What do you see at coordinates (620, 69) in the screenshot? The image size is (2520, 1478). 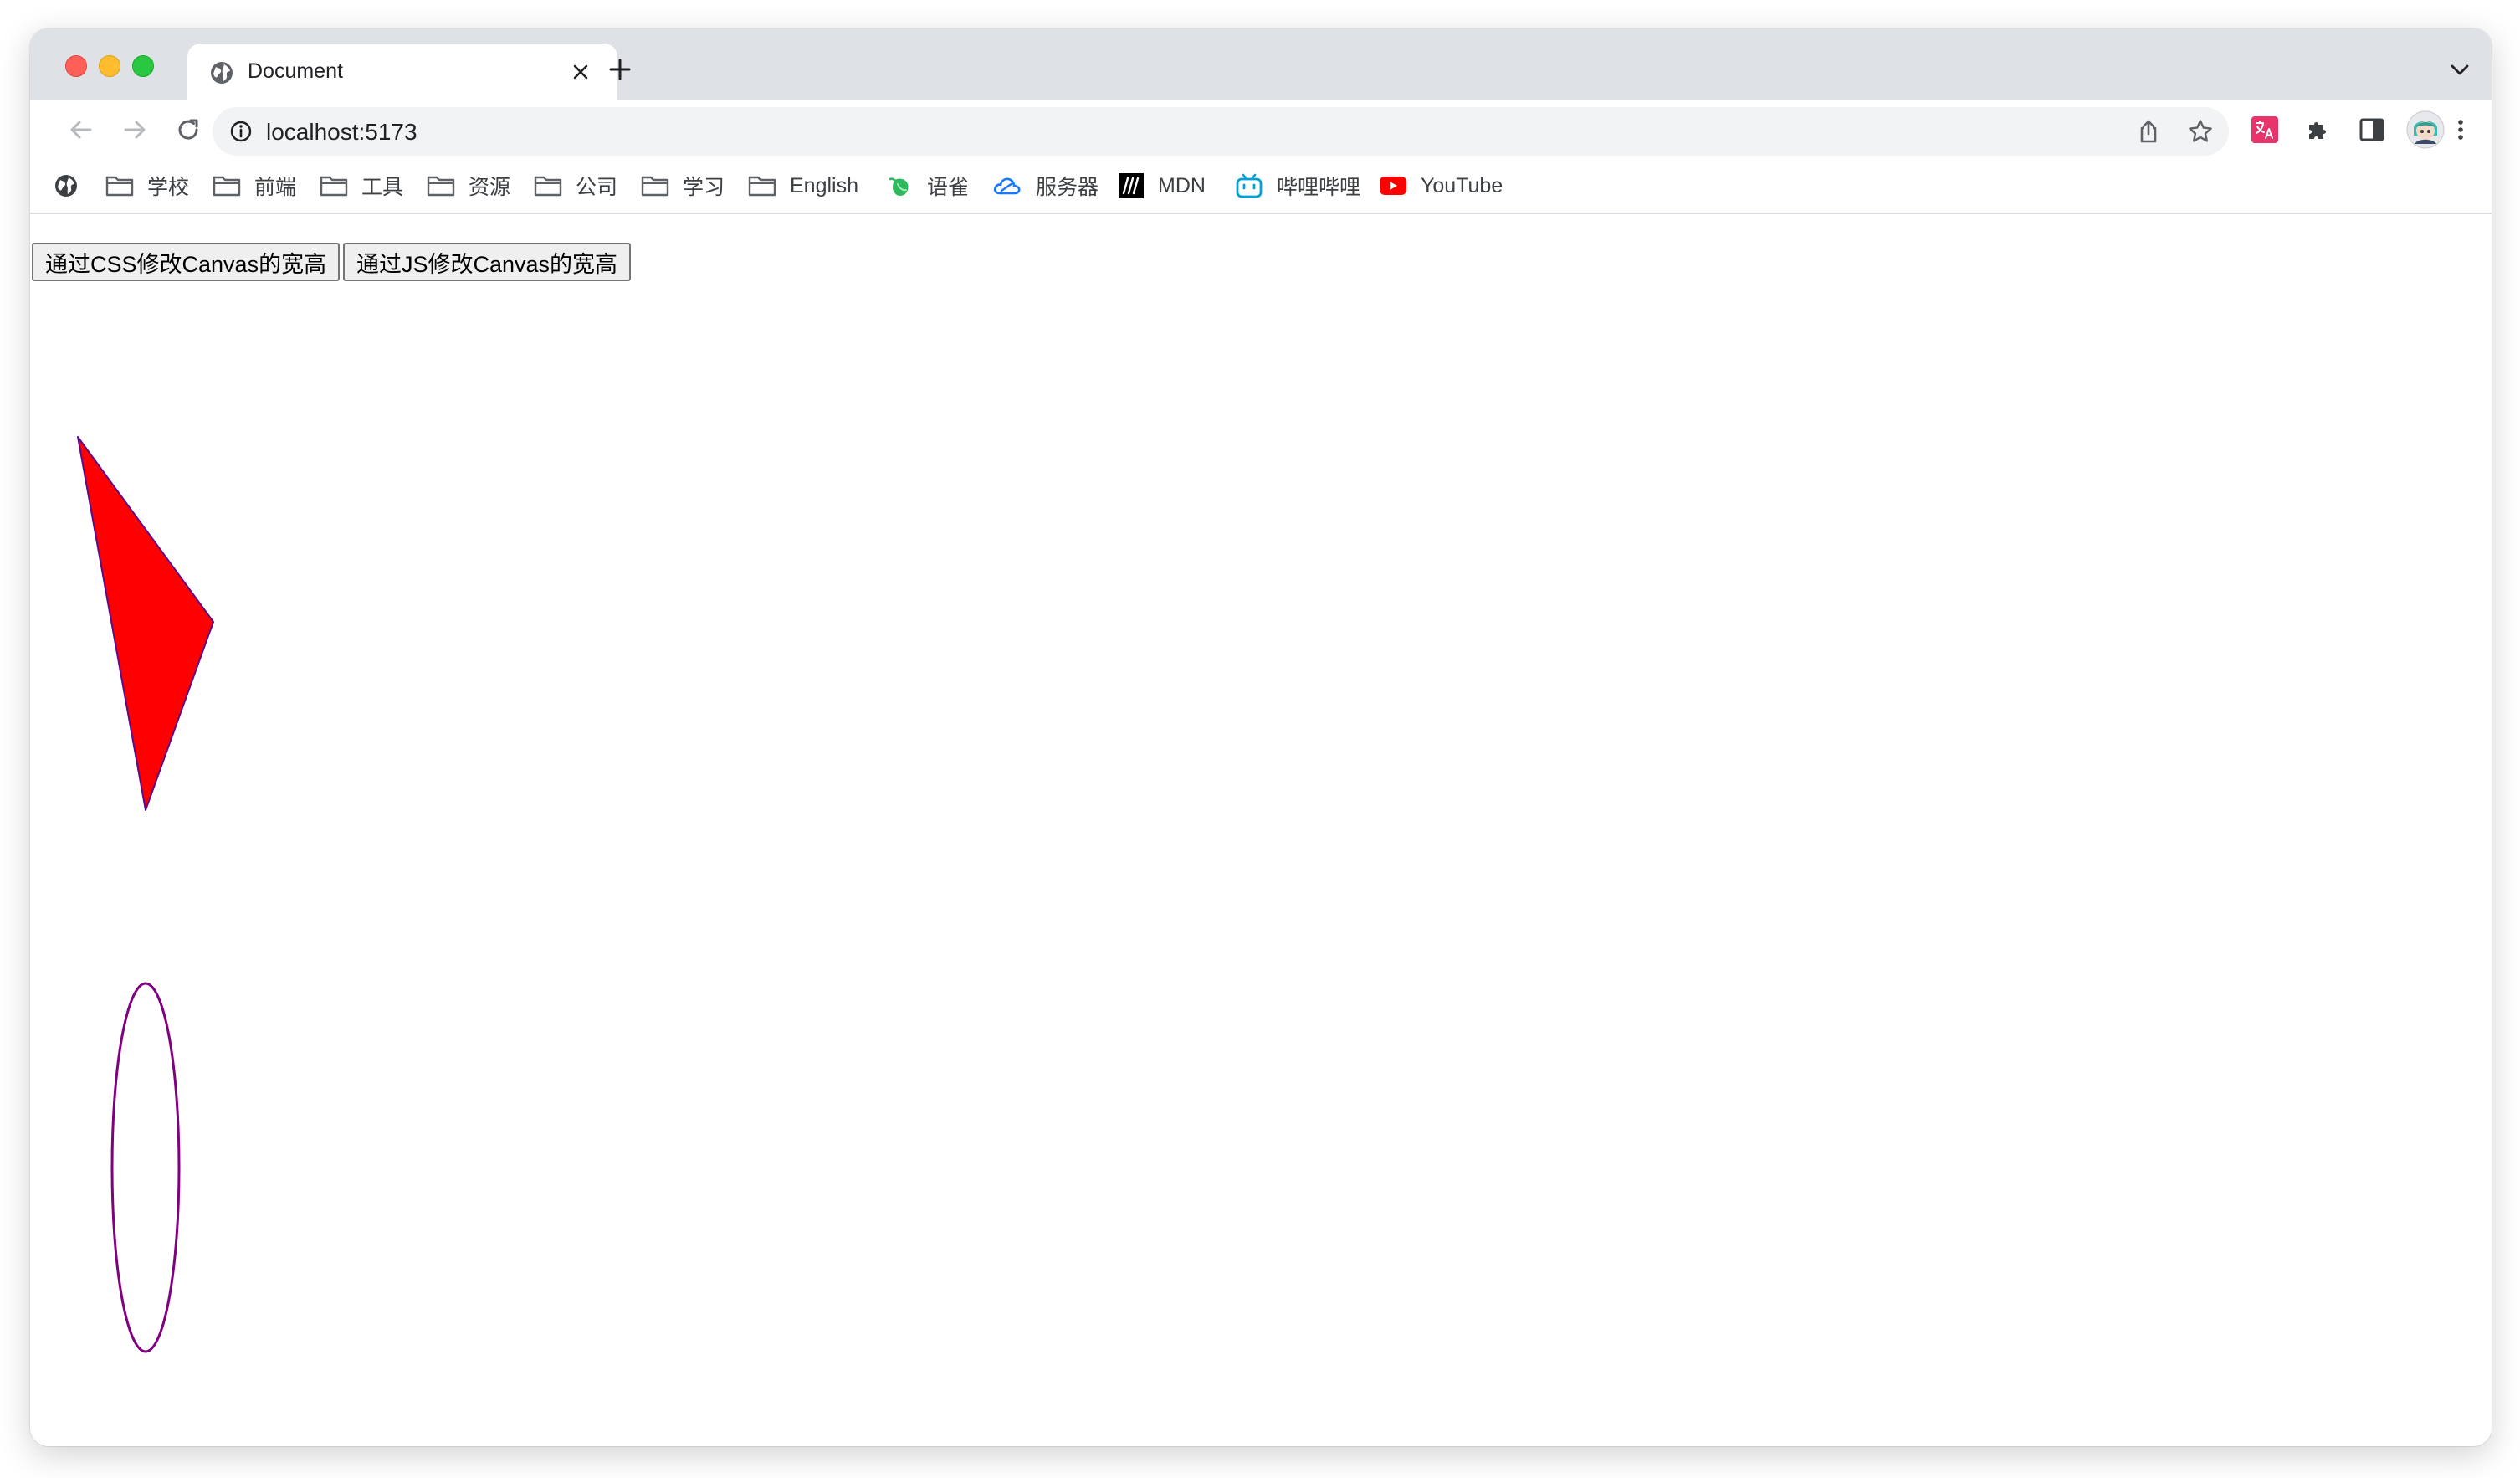 I see `new-tab-icon` at bounding box center [620, 69].